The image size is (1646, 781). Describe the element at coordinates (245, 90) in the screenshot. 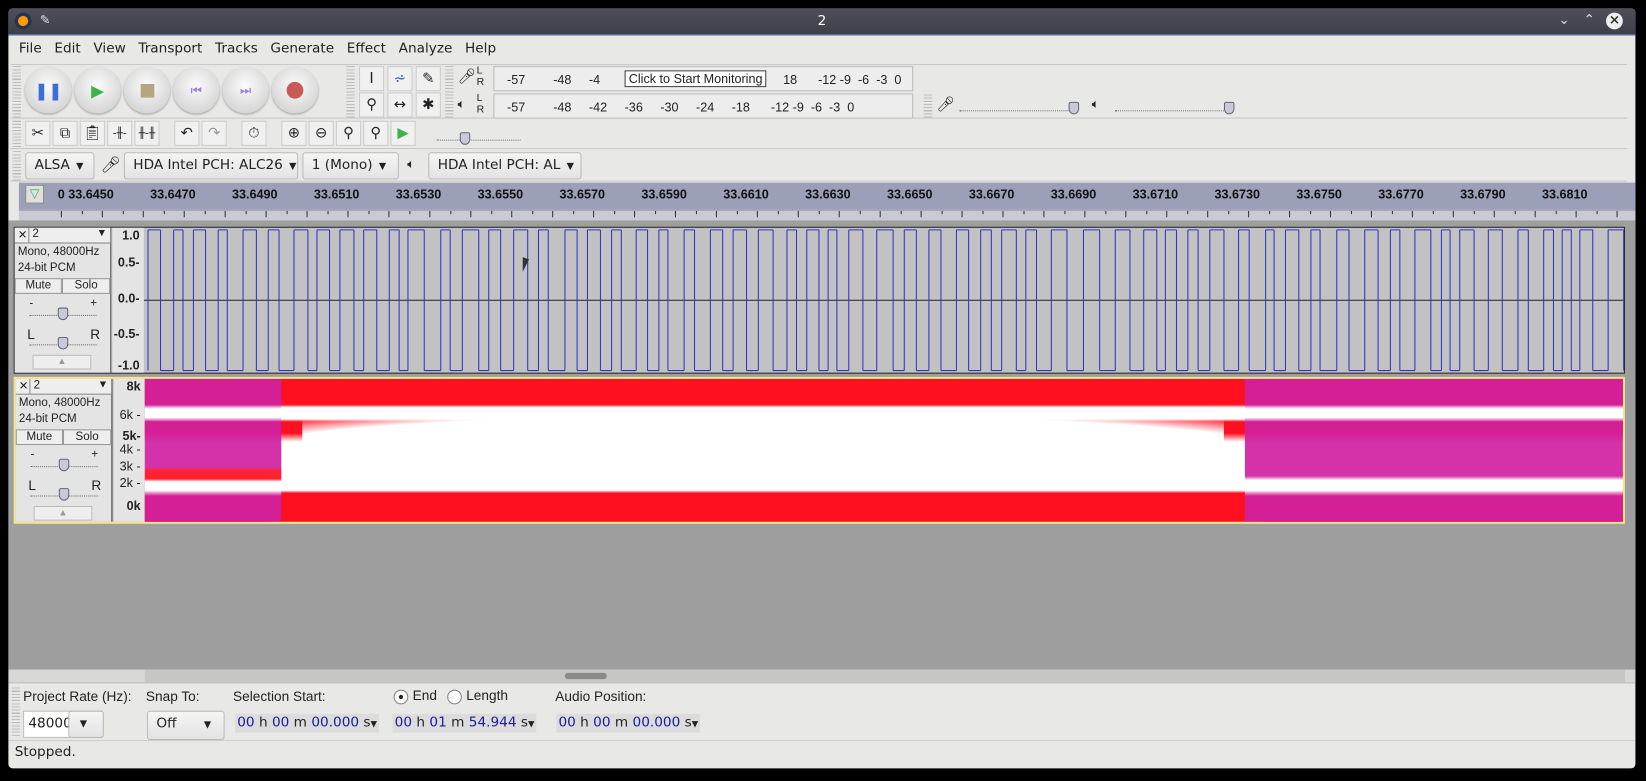

I see `skip-end-button: ⏭` at that location.